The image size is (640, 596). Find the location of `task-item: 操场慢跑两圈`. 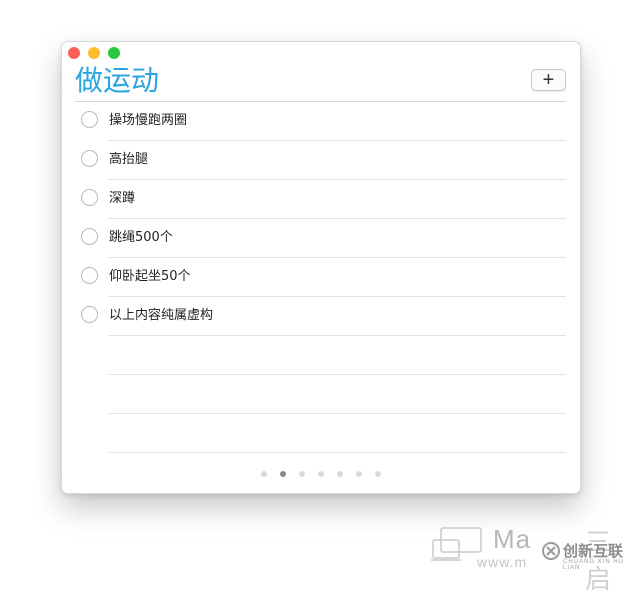

task-item: 操场慢跑两圈 is located at coordinates (321, 121).